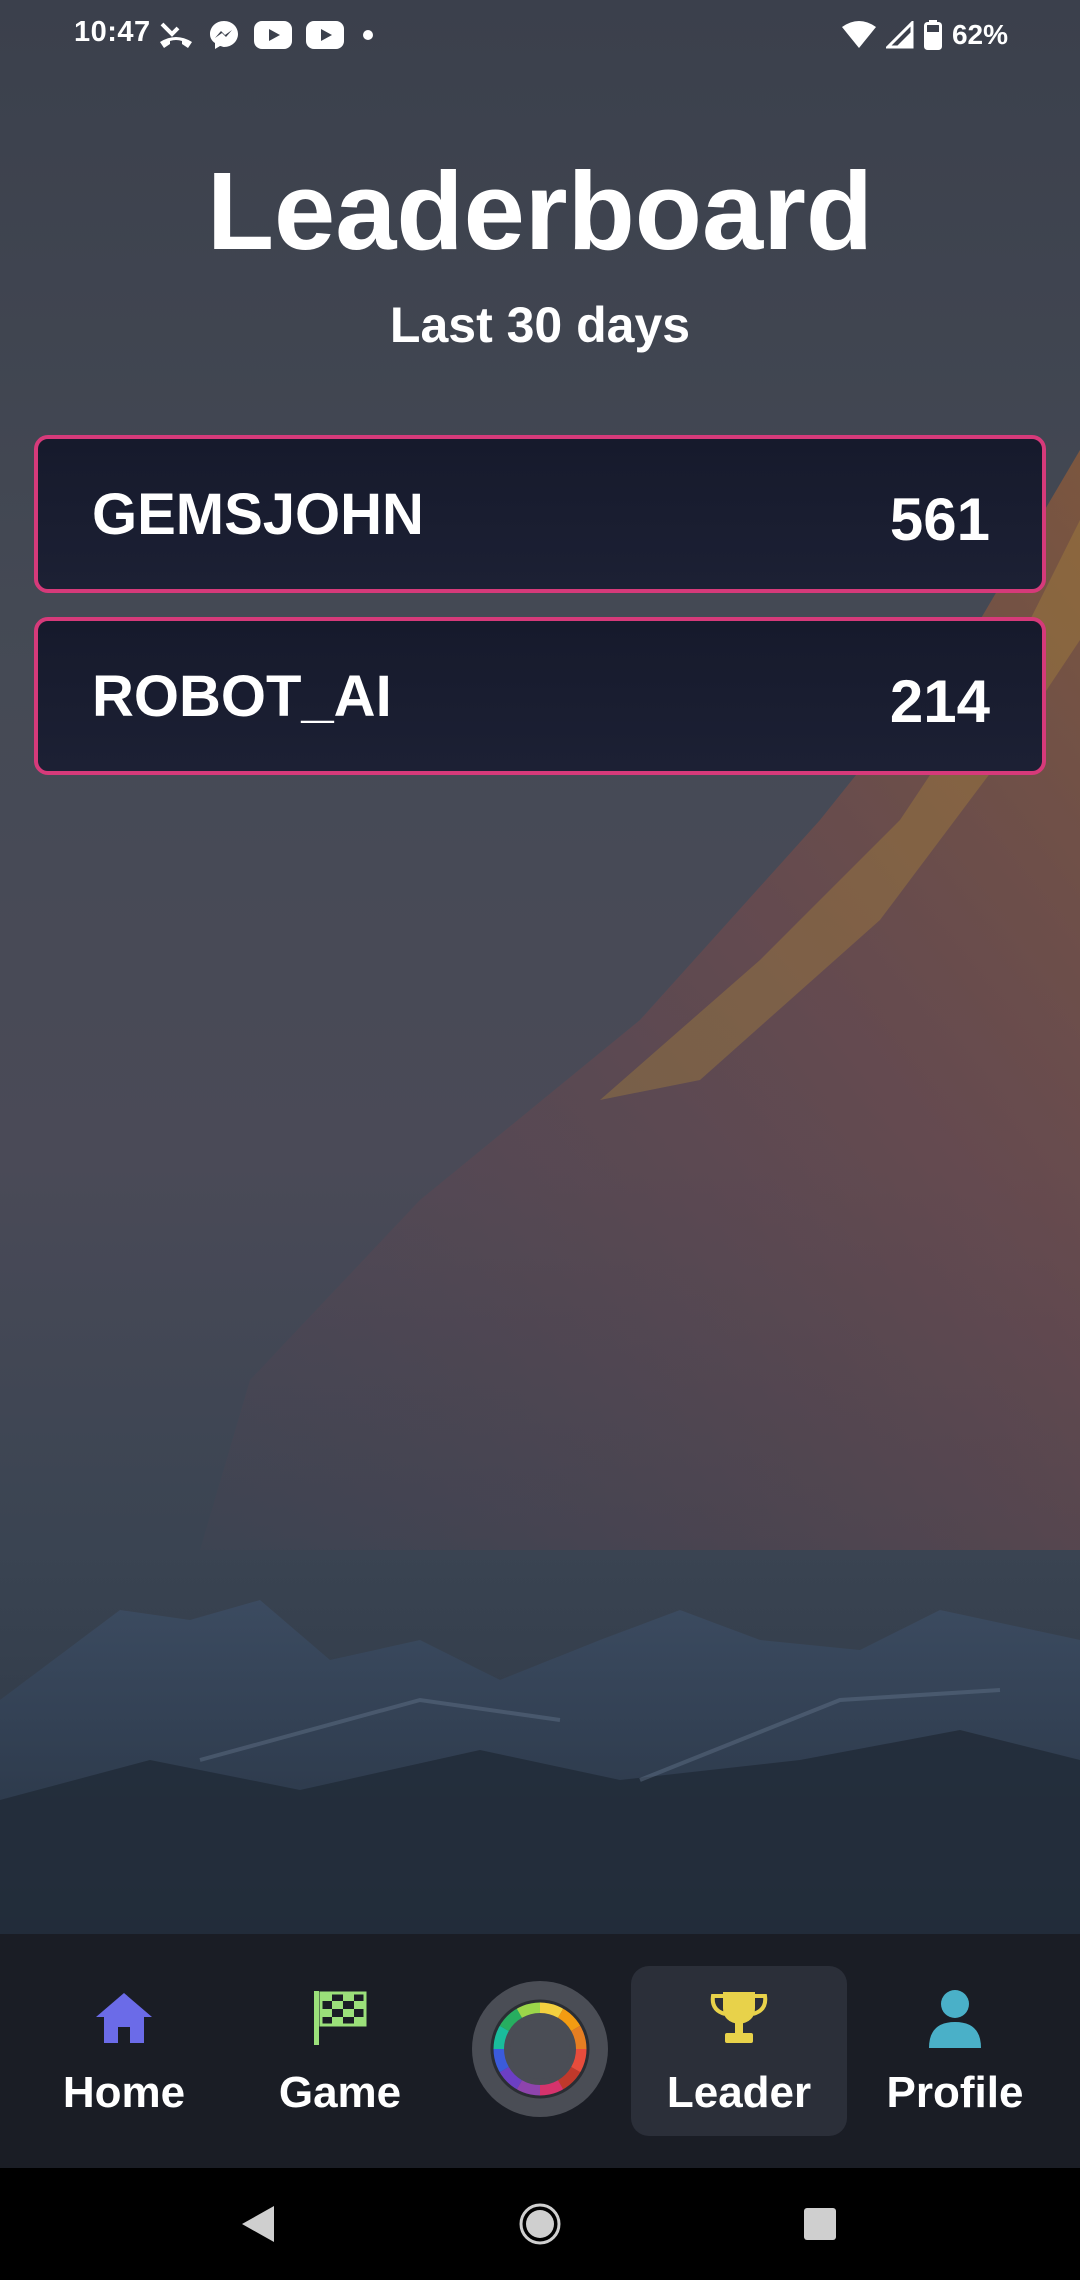 The width and height of the screenshot is (1080, 2280). I want to click on messenger-icon, so click(224, 35).